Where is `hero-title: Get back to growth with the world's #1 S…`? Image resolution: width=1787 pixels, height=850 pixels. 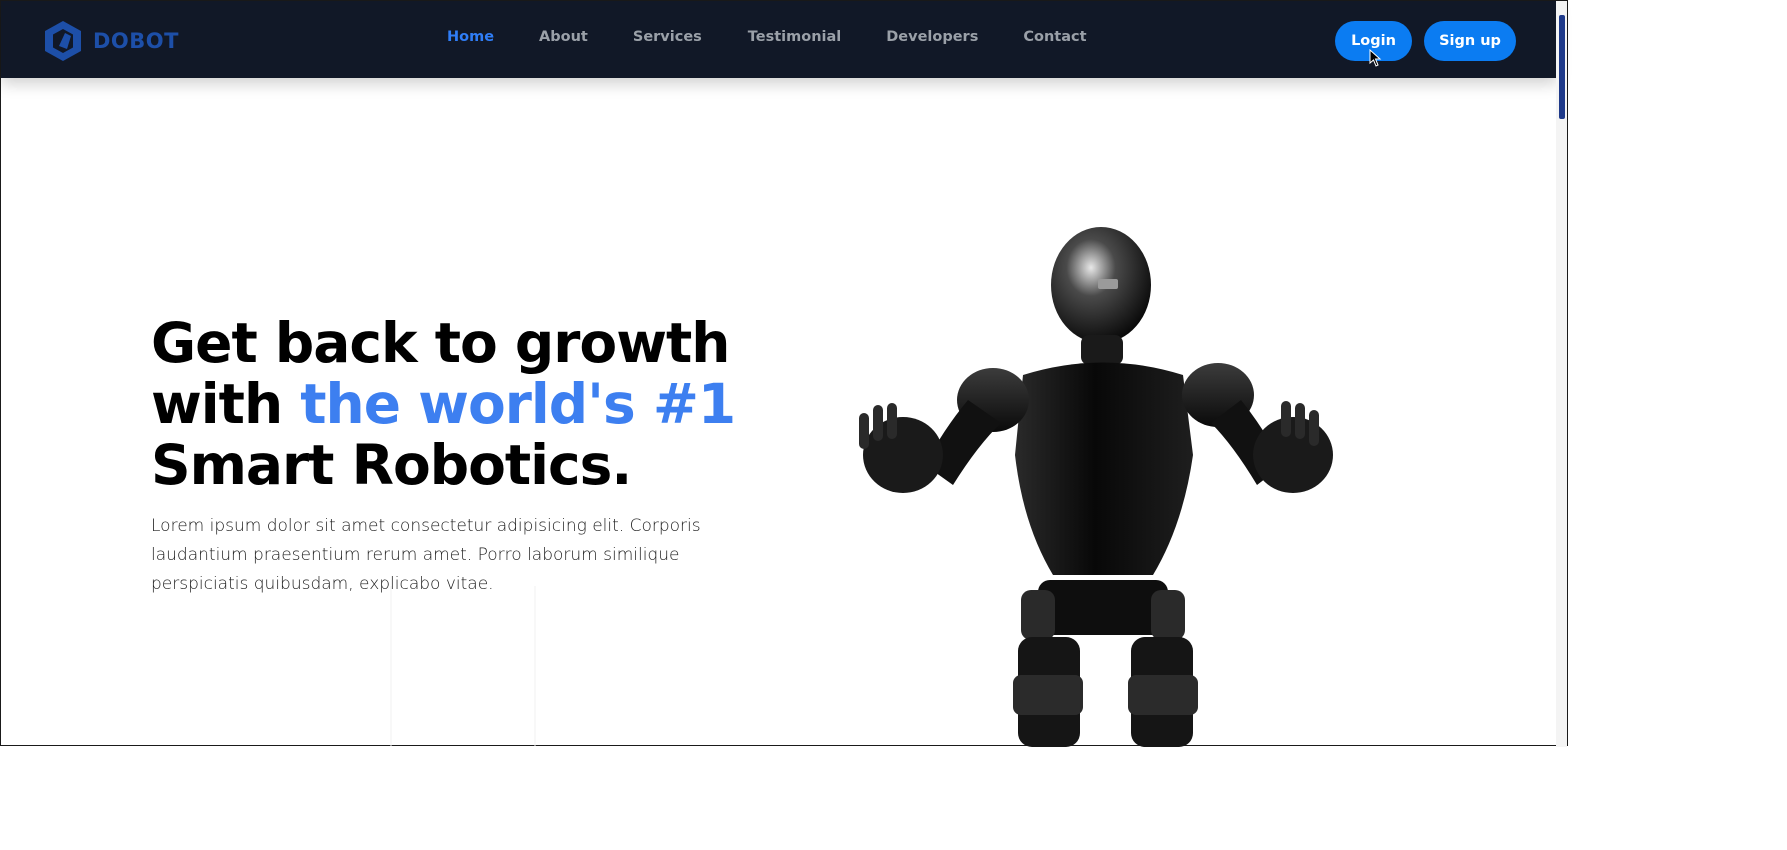
hero-title: Get back to growth with the world's #1 S… is located at coordinates (461, 404).